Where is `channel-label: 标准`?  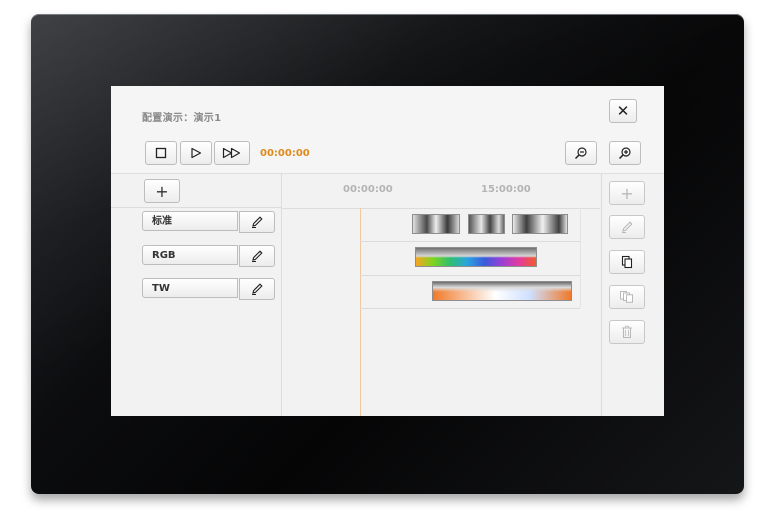 channel-label: 标准 is located at coordinates (190, 221).